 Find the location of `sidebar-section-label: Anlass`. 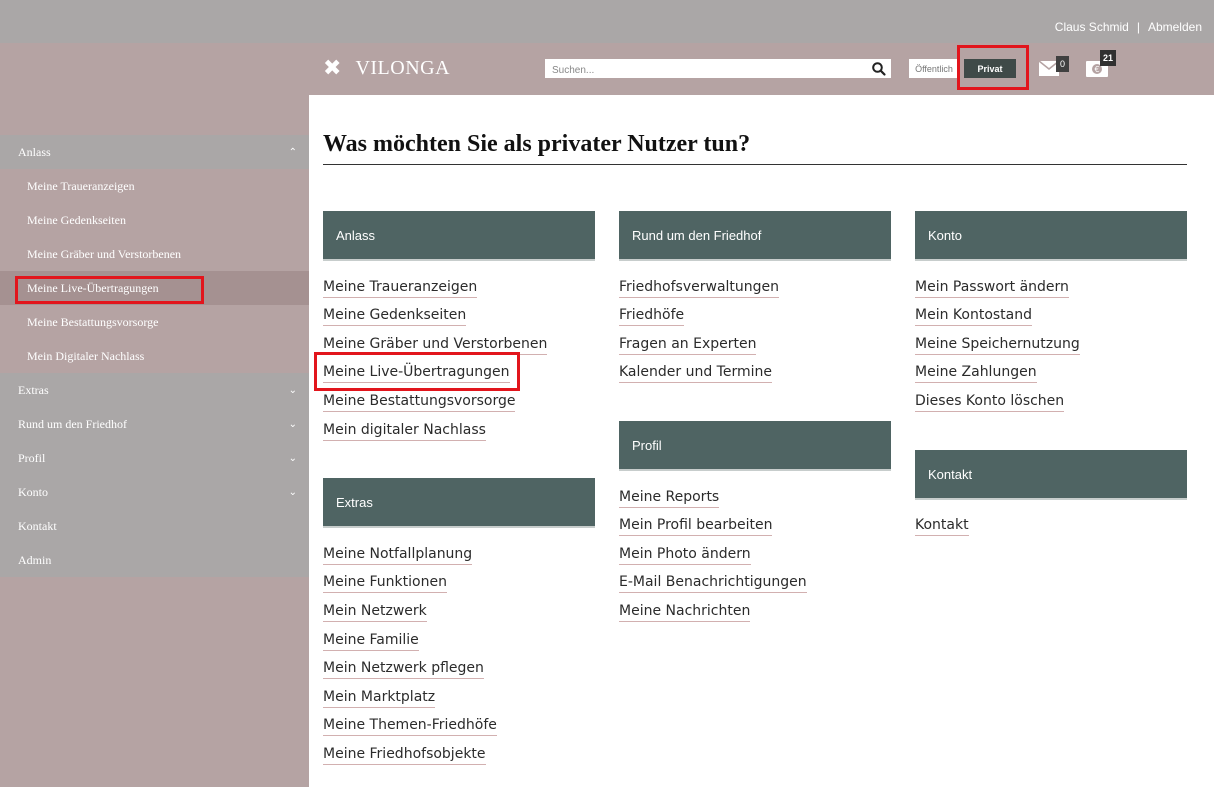

sidebar-section-label: Anlass is located at coordinates (34, 151).